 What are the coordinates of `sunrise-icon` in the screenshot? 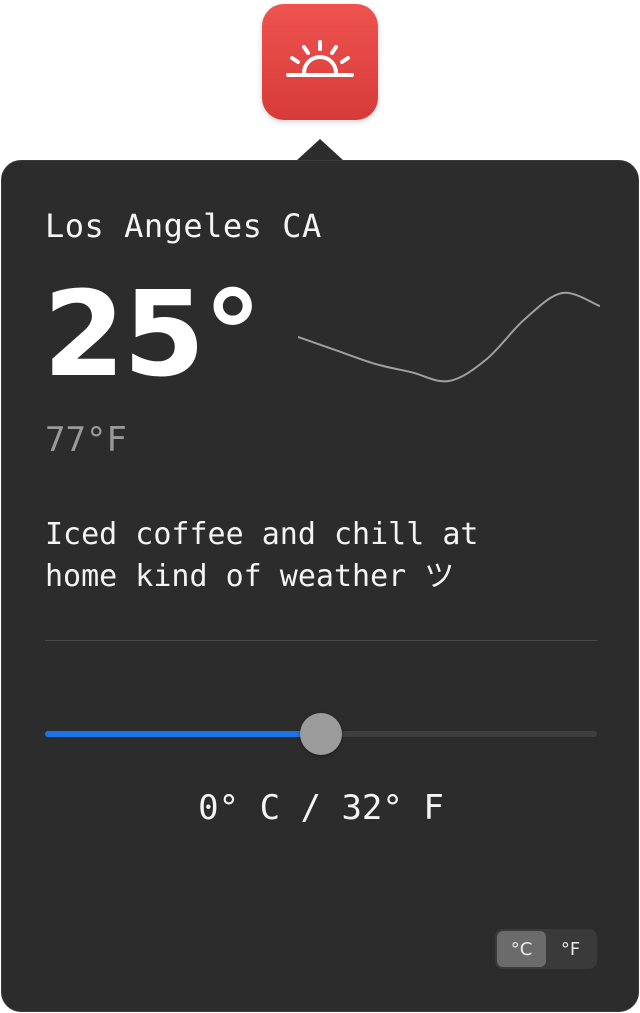 It's located at (320, 58).